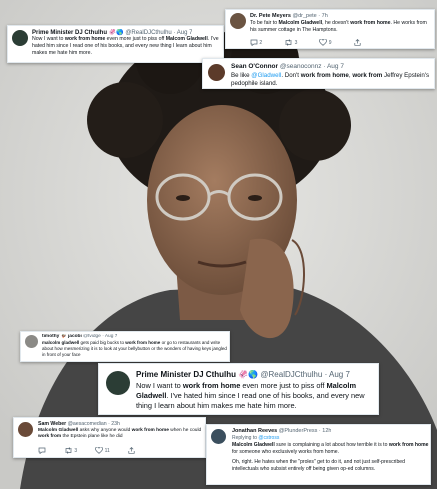 The image size is (437, 489). I want to click on handle: @dr_pete, so click(305, 16).